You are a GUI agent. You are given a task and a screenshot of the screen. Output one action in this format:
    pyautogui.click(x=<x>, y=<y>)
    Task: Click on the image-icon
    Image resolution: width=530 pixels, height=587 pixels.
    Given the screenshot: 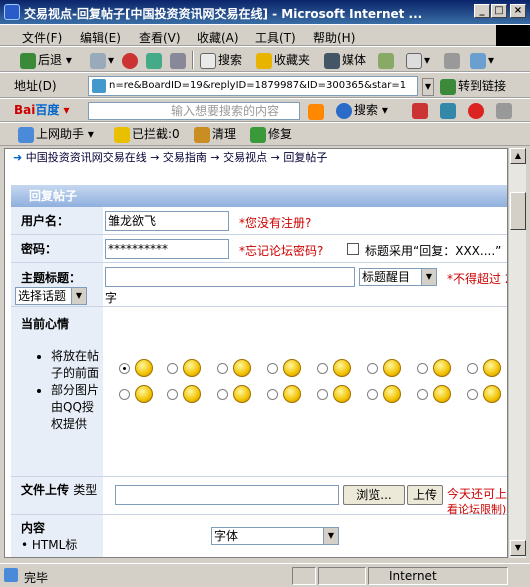 What is the action you would take?
    pyautogui.click(x=449, y=110)
    